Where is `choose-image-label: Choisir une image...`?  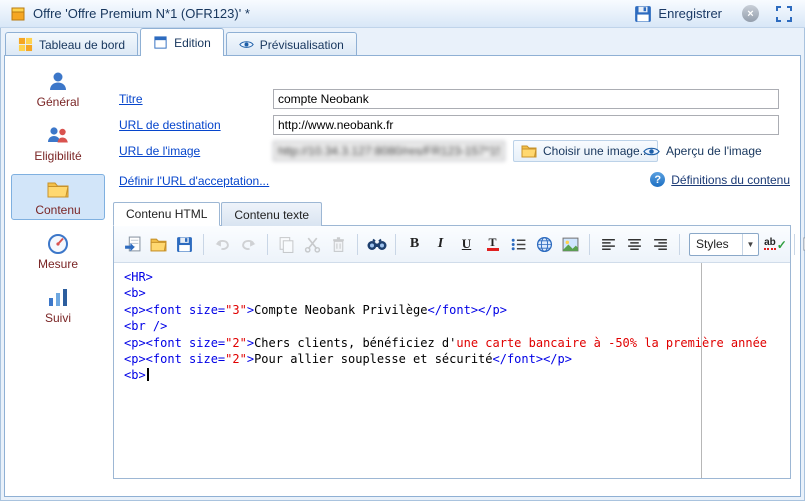 choose-image-label: Choisir une image... is located at coordinates (596, 151).